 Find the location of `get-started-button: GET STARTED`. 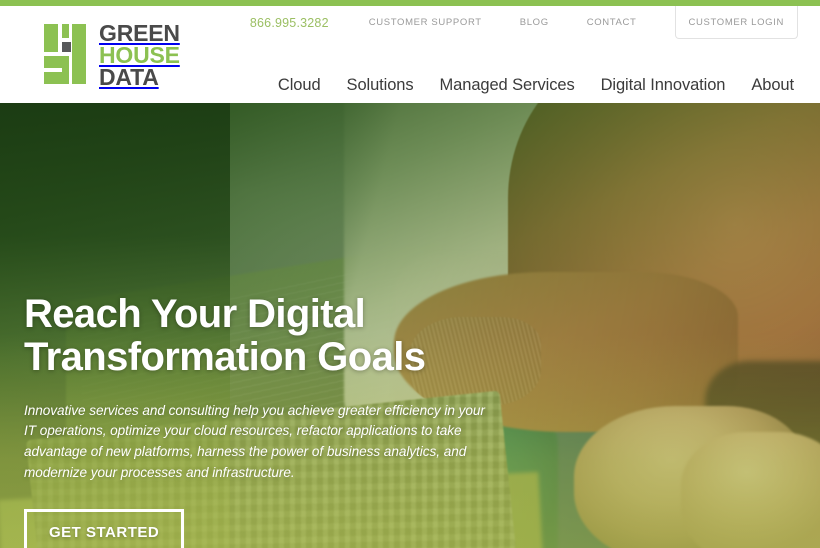

get-started-button: GET STARTED is located at coordinates (104, 528).